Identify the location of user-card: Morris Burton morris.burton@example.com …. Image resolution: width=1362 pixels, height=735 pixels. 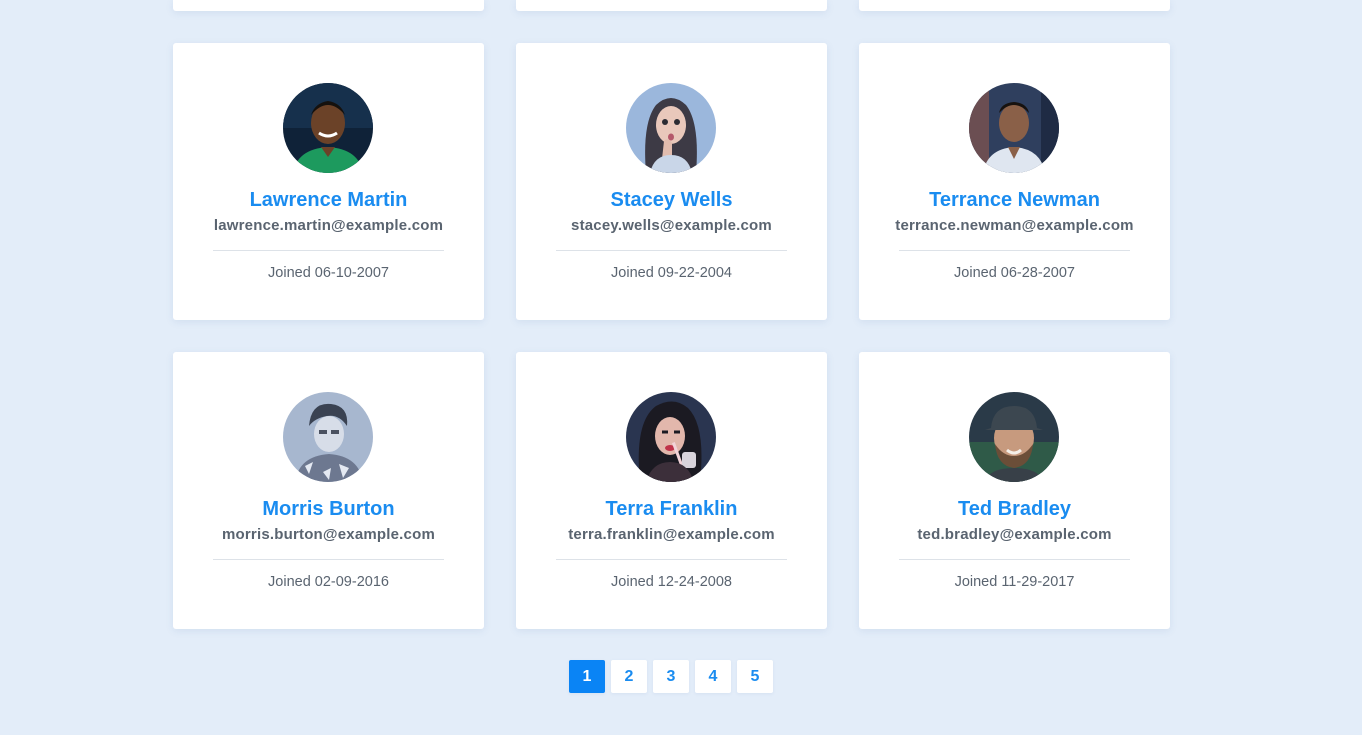
(328, 490).